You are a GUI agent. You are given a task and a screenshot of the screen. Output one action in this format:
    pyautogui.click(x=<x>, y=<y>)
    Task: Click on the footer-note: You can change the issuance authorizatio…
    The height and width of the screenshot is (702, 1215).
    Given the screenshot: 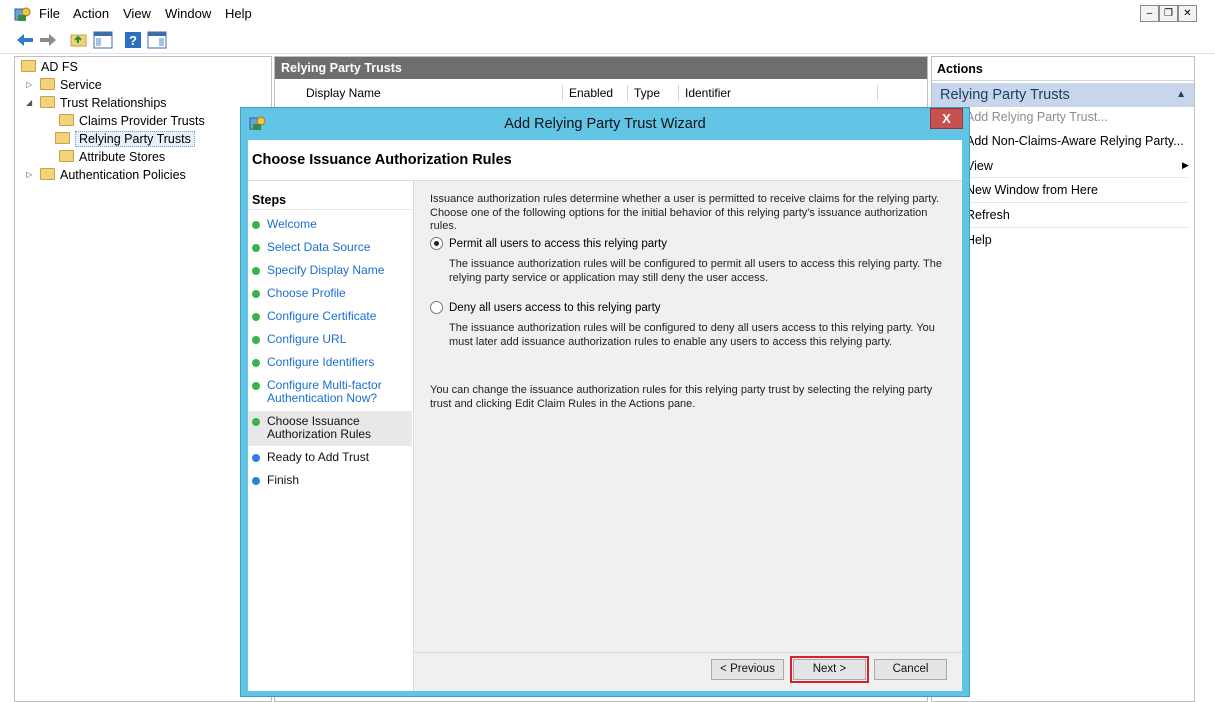 What is the action you would take?
    pyautogui.click(x=681, y=397)
    